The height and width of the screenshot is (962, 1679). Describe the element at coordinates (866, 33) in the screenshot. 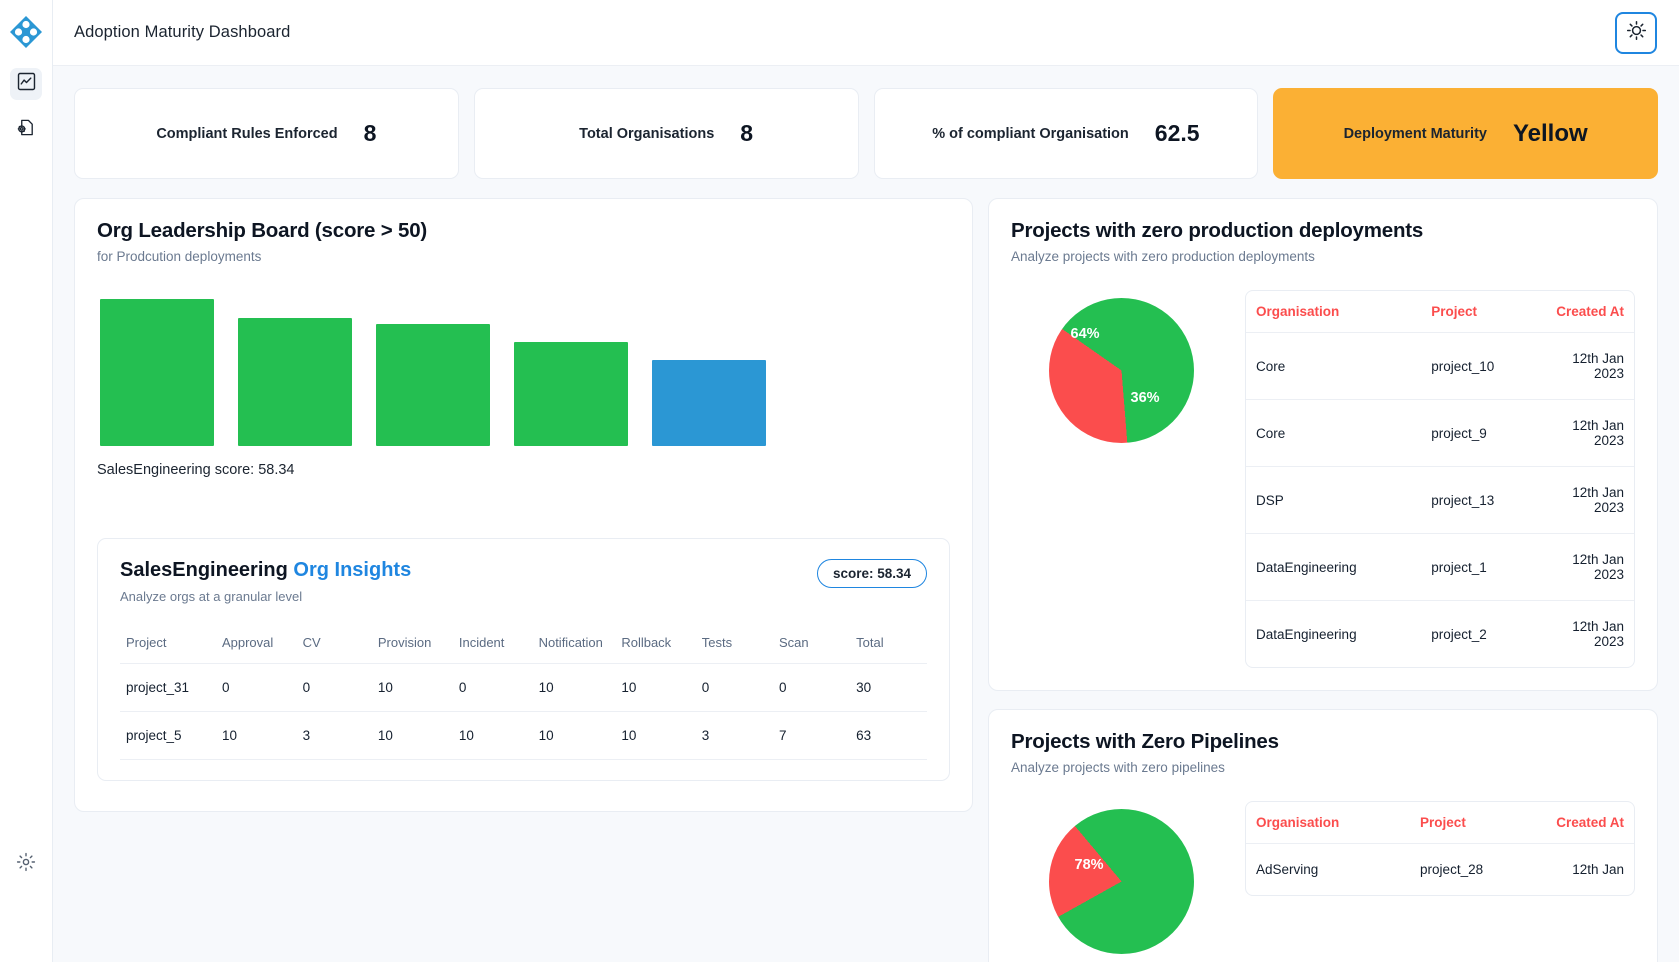

I see `topbar: Adoption Maturity Dashboard` at that location.